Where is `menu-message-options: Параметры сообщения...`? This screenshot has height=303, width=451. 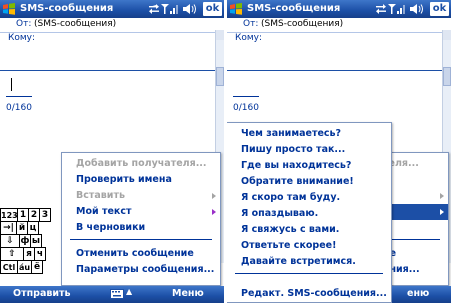 menu-message-options: Параметры сообщения... is located at coordinates (141, 270).